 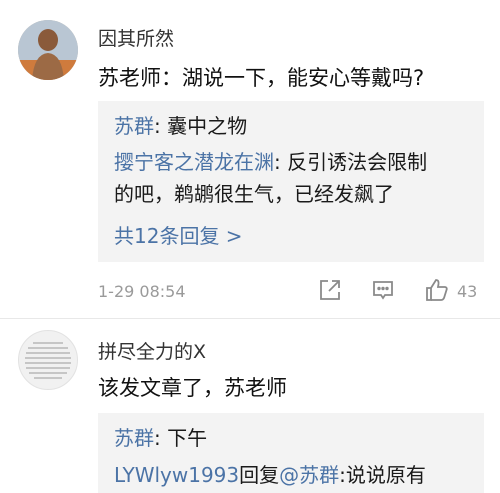 What do you see at coordinates (383, 292) in the screenshot?
I see `comment-icon` at bounding box center [383, 292].